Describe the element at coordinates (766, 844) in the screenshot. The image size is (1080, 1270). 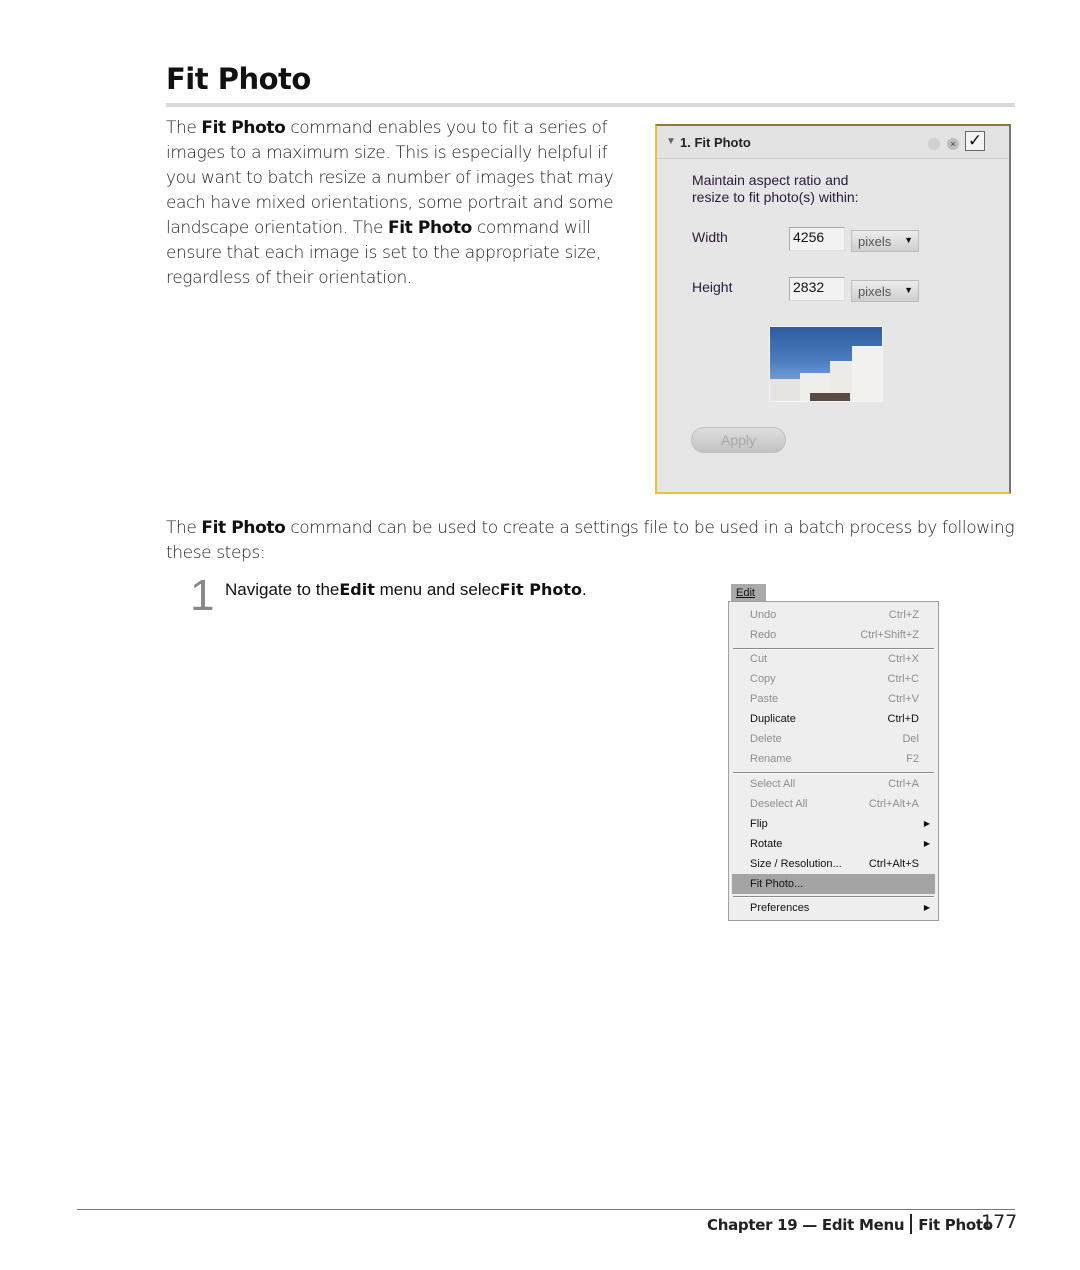
I see `menu-item-label: Rotate` at that location.